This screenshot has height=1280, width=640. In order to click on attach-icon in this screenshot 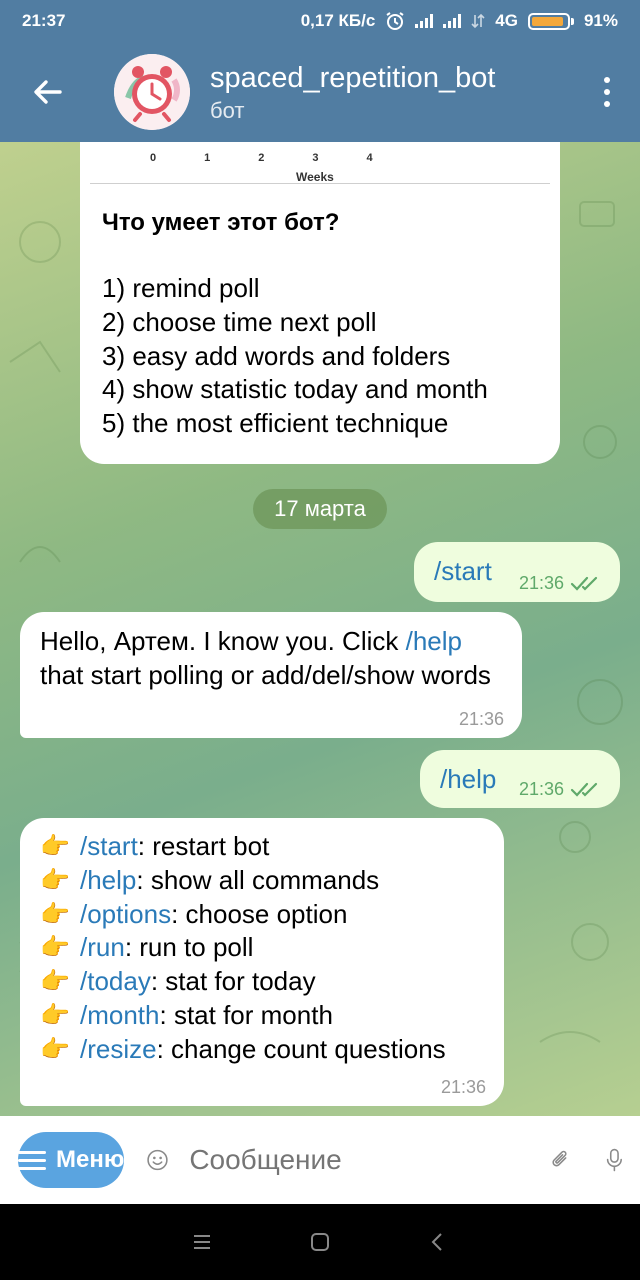, I will do `click(560, 1160)`.